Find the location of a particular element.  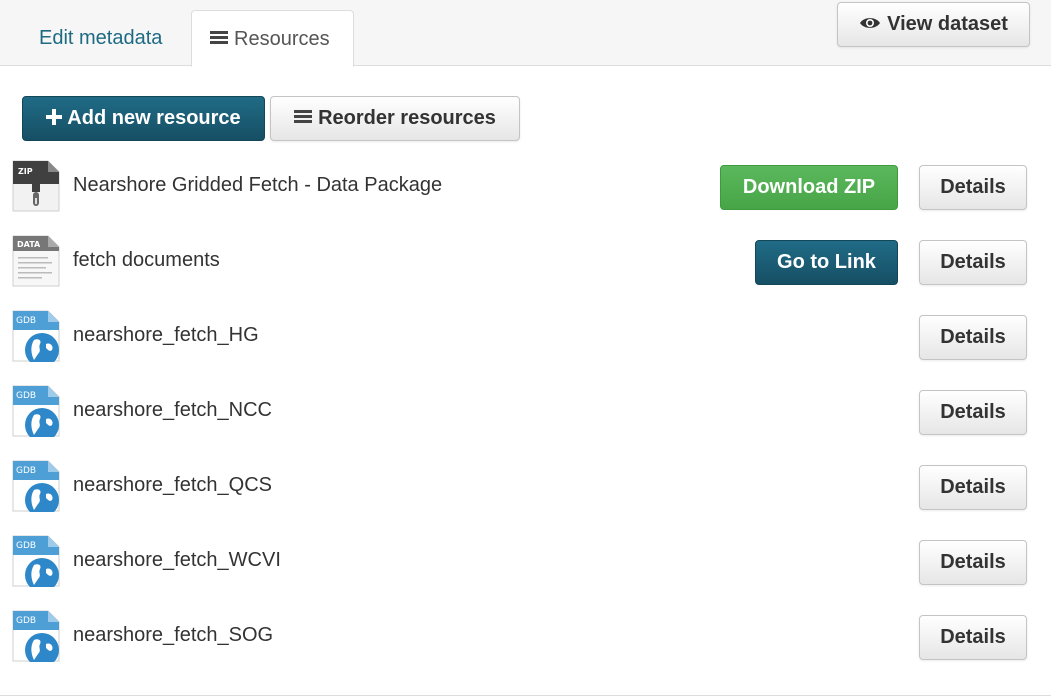

plus-icon is located at coordinates (54, 116).